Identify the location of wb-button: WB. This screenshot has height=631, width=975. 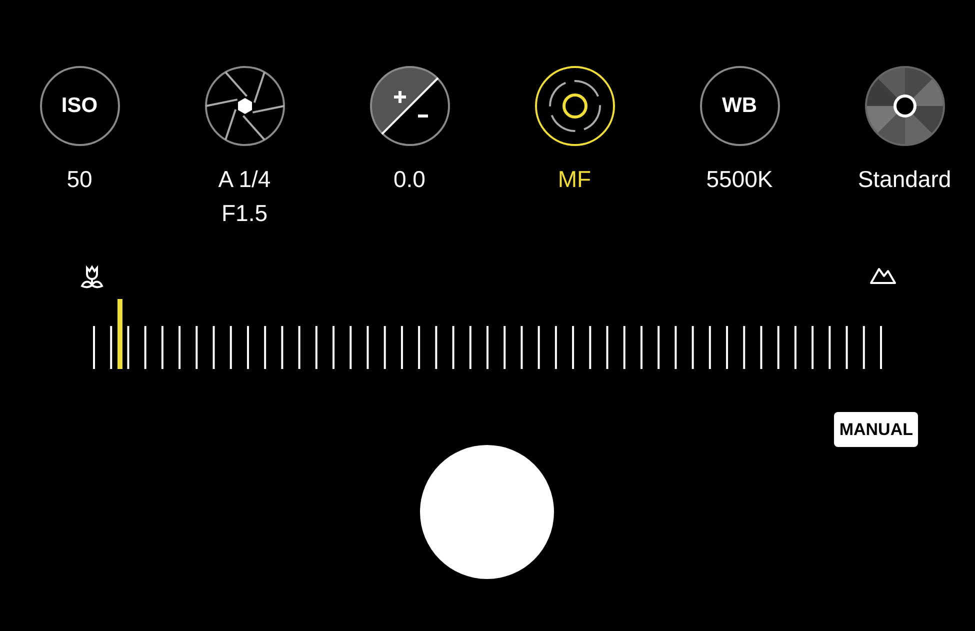
(740, 106).